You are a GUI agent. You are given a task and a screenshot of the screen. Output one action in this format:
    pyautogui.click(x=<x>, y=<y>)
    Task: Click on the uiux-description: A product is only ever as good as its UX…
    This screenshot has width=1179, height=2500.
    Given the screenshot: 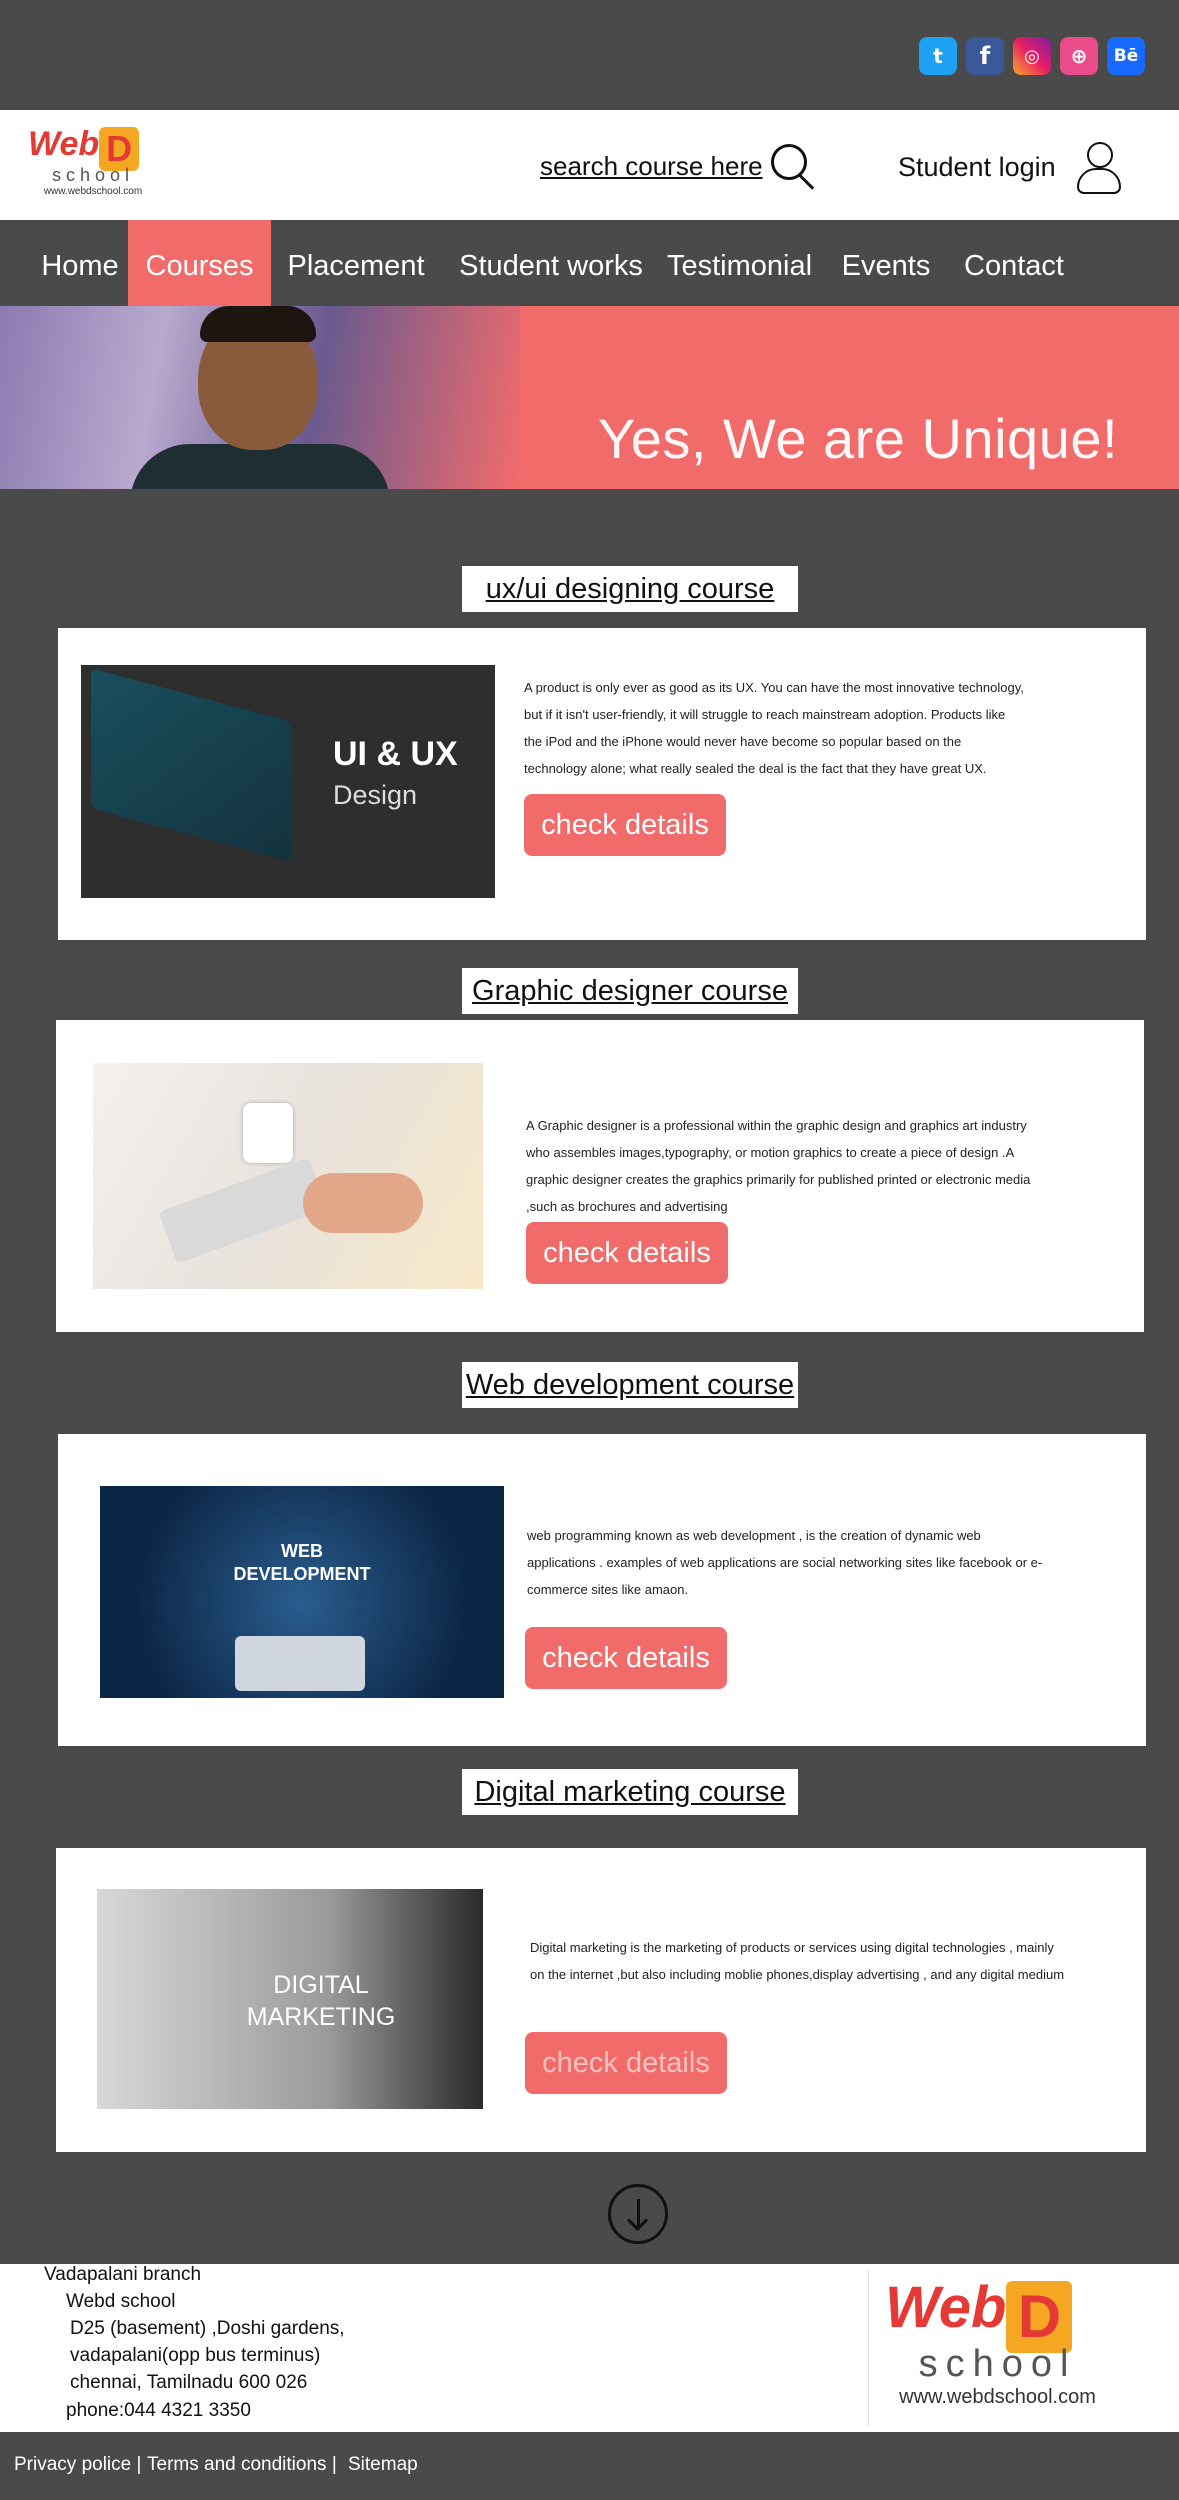 What is the action you would take?
    pyautogui.click(x=774, y=728)
    